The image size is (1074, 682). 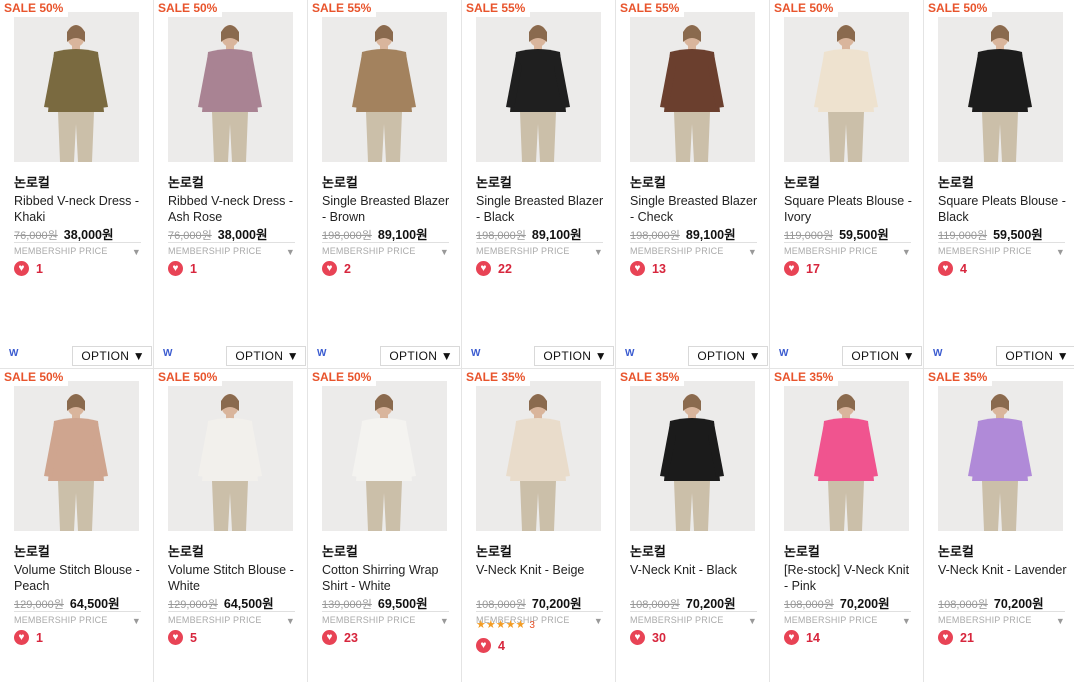 What do you see at coordinates (193, 605) in the screenshot?
I see `original-price: 129,000원` at bounding box center [193, 605].